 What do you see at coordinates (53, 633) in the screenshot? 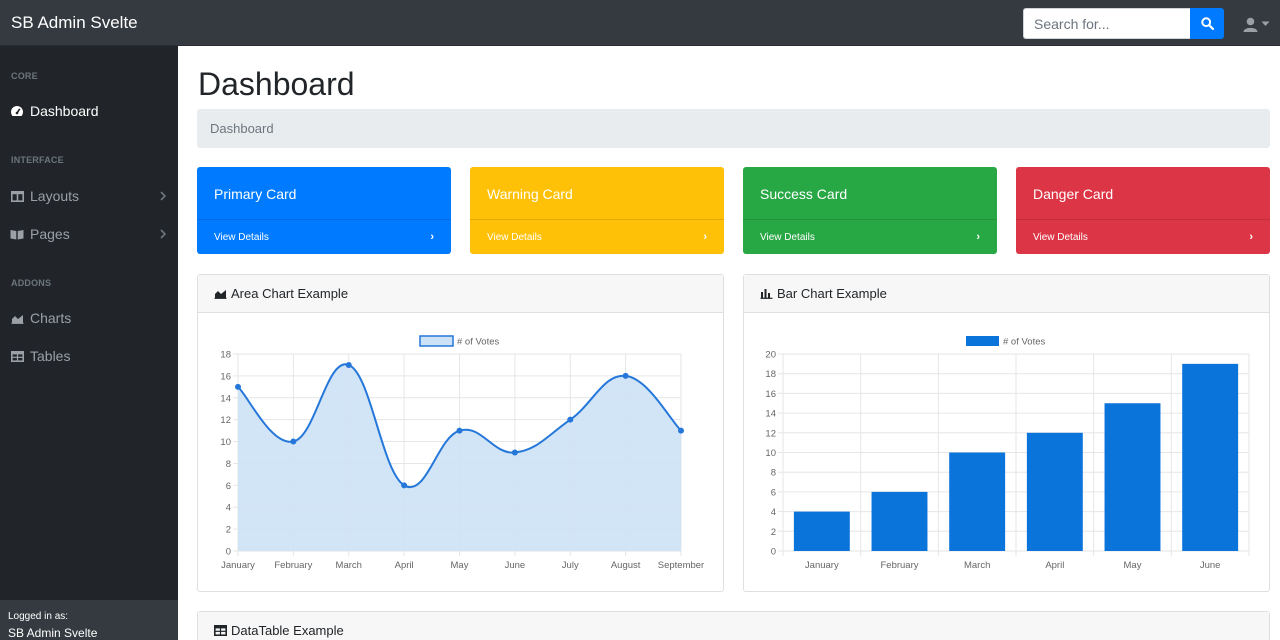
I see `logged-in-user: SB Admin Svelte` at bounding box center [53, 633].